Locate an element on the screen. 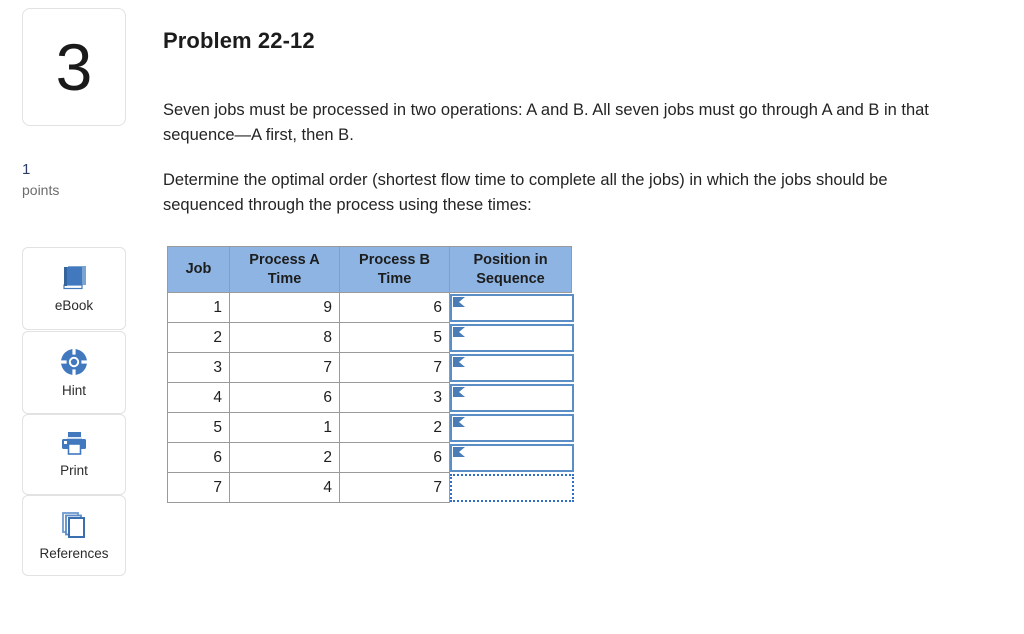 This screenshot has width=1024, height=634. cell-process-a: 8 is located at coordinates (284, 337).